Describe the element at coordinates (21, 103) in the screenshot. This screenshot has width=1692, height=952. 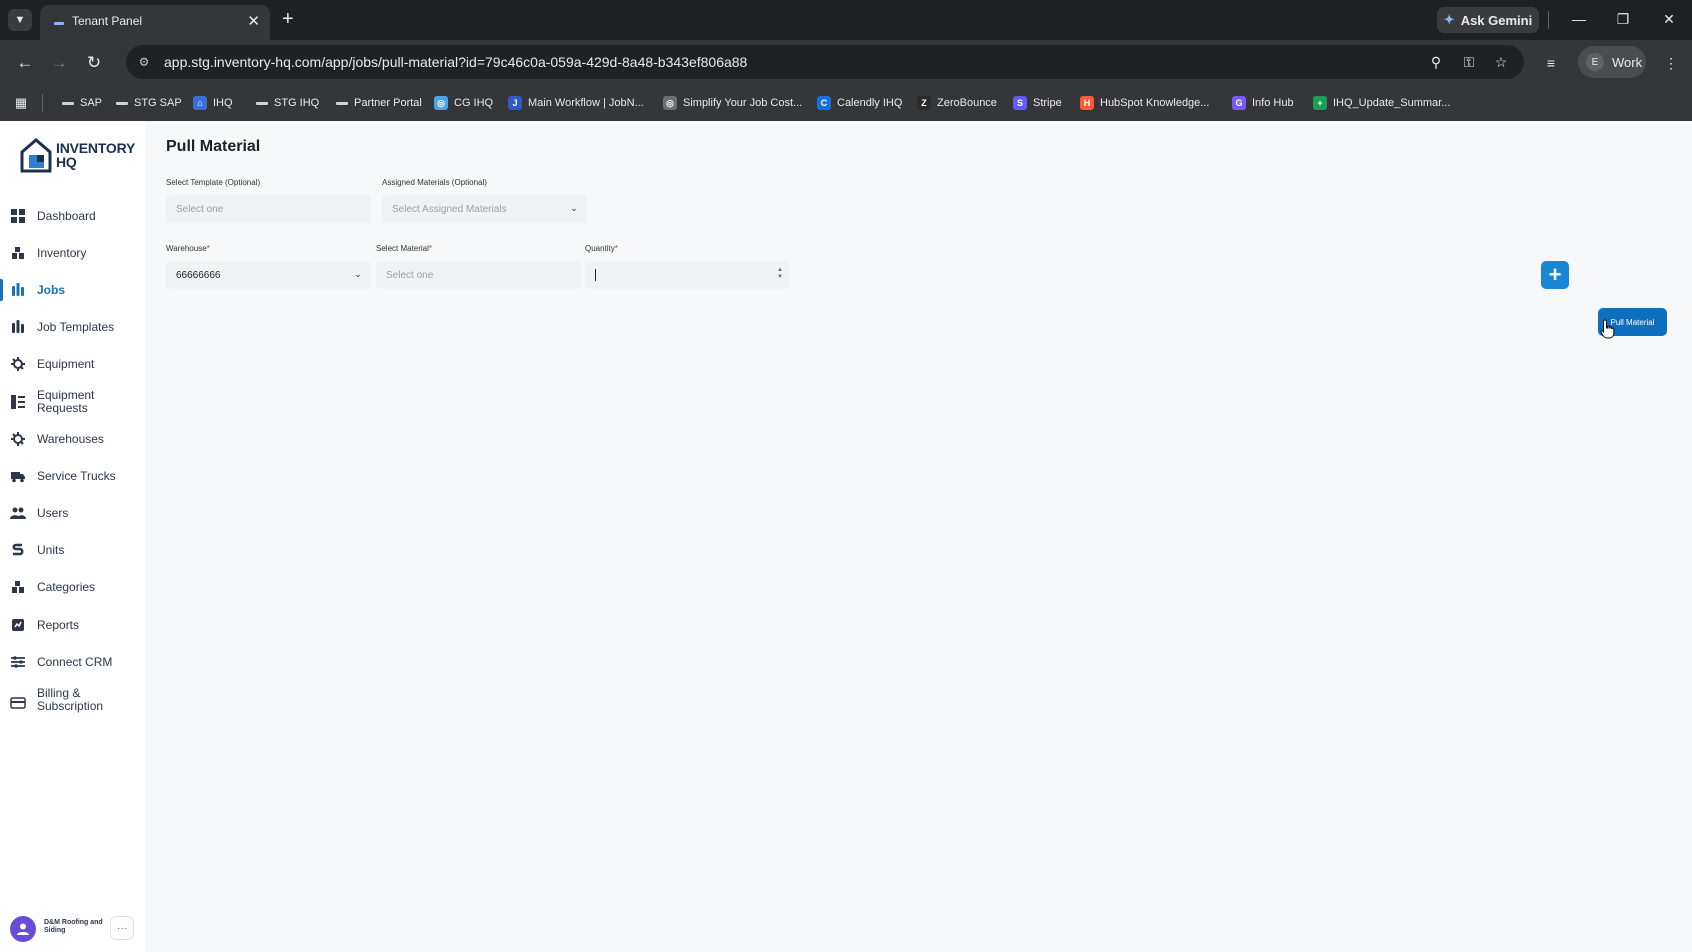
I see `apps-grid-icon: ▦` at that location.